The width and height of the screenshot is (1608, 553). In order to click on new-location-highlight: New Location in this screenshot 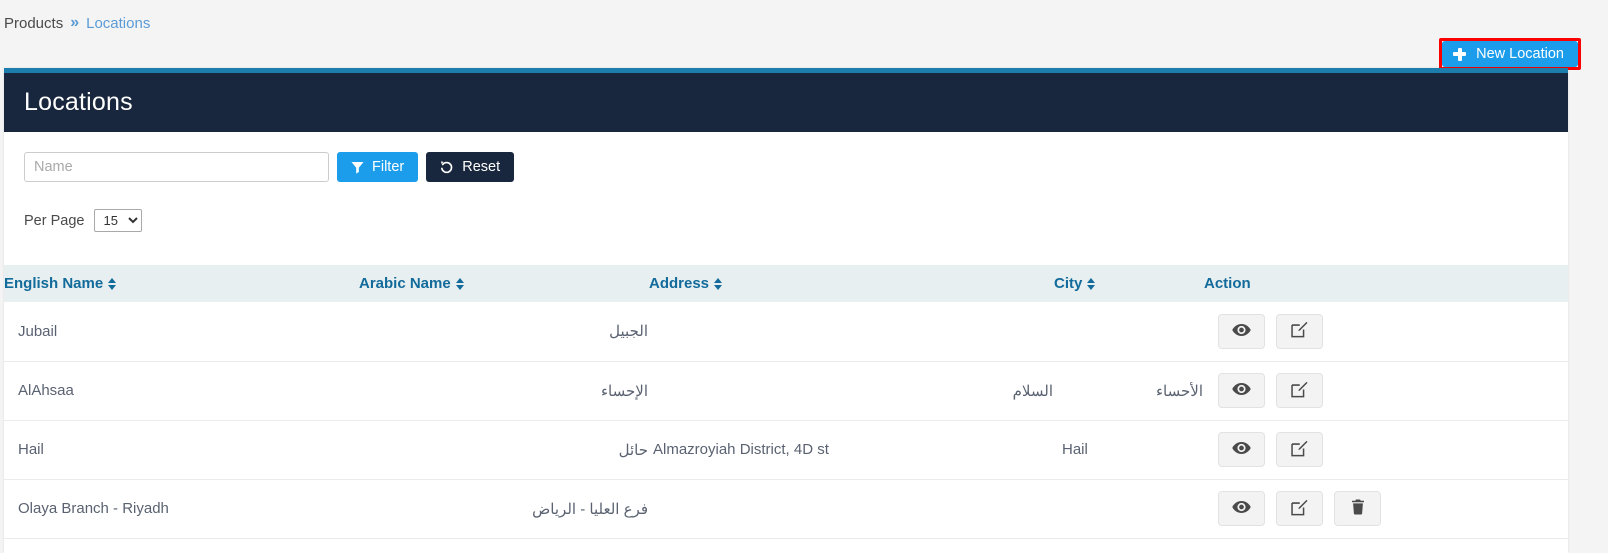, I will do `click(1510, 54)`.